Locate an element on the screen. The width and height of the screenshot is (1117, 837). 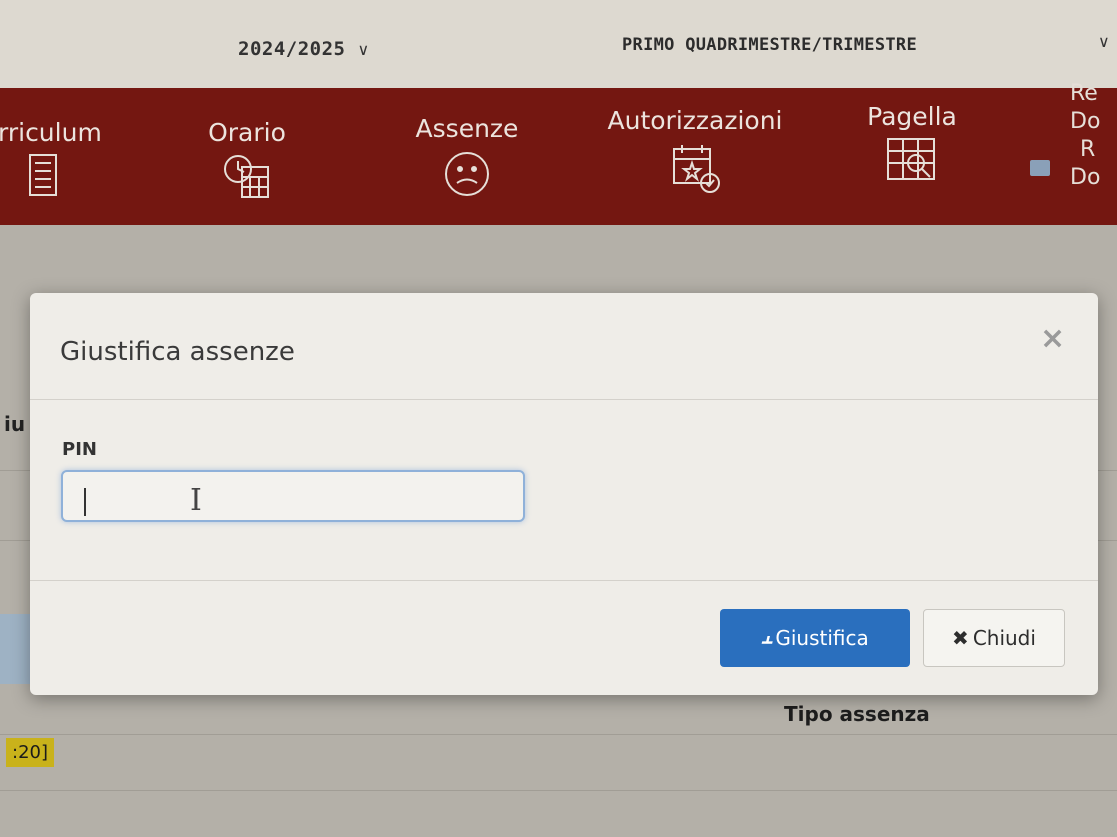
broken-image-icon is located at coordinates (1040, 168).